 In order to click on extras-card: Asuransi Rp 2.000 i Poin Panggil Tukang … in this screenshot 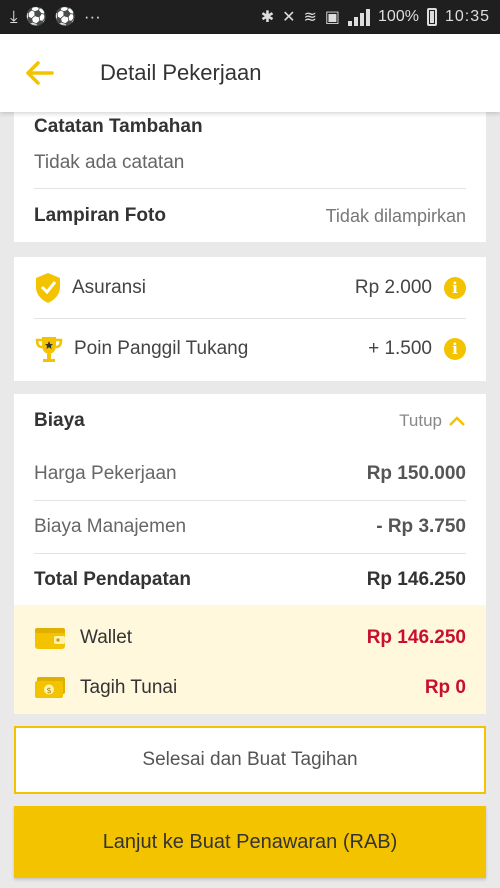, I will do `click(250, 319)`.